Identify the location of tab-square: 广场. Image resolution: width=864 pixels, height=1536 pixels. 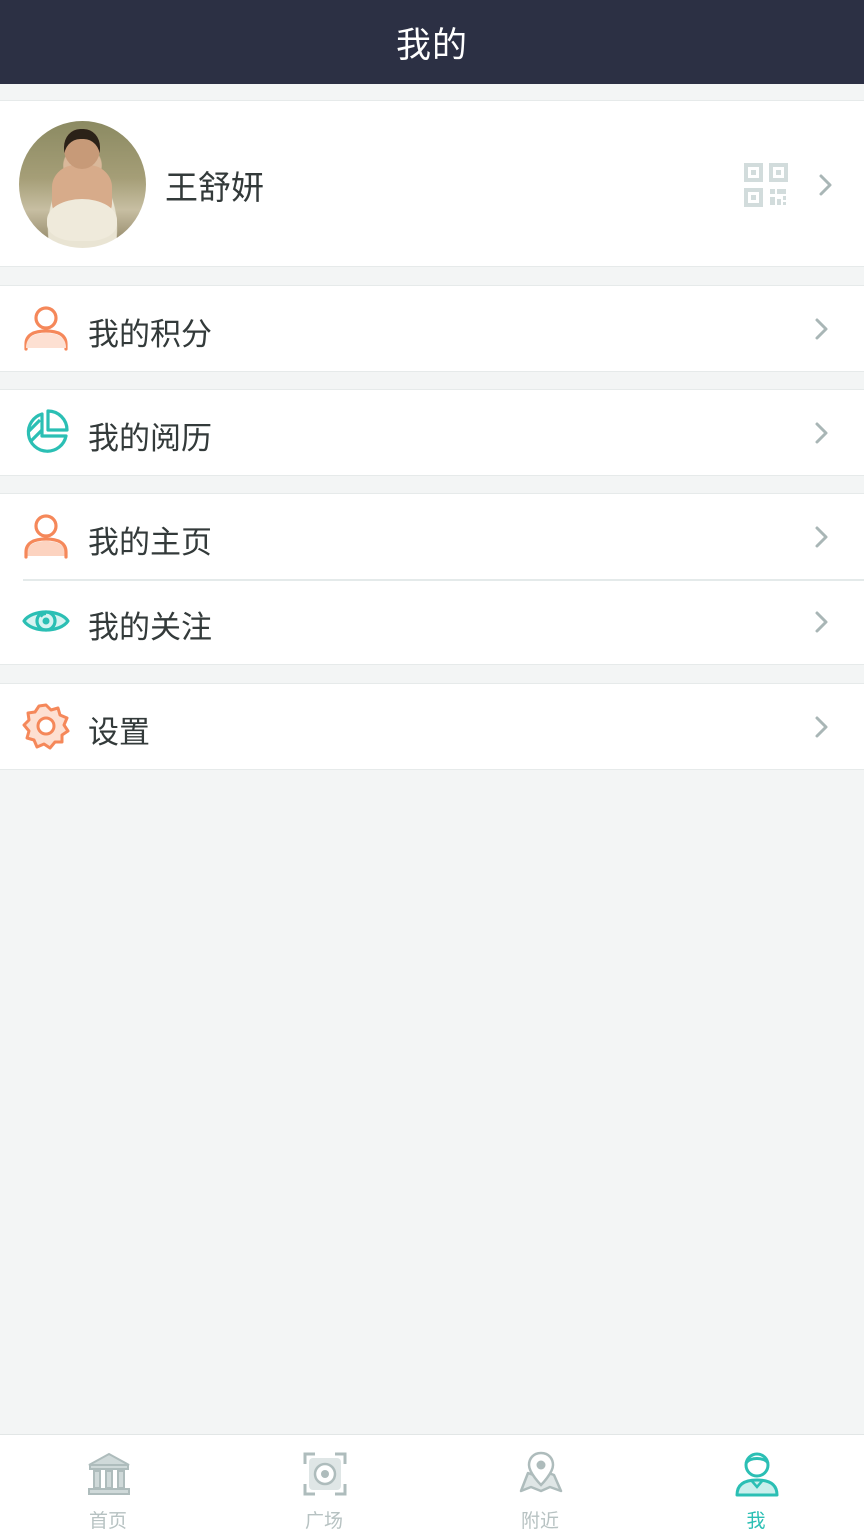
(324, 1485).